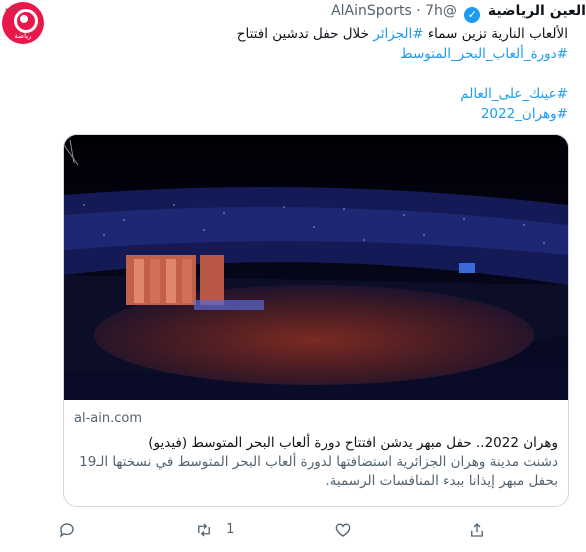 The width and height of the screenshot is (586, 552). I want to click on avatar-label: رياضة, so click(23, 36).